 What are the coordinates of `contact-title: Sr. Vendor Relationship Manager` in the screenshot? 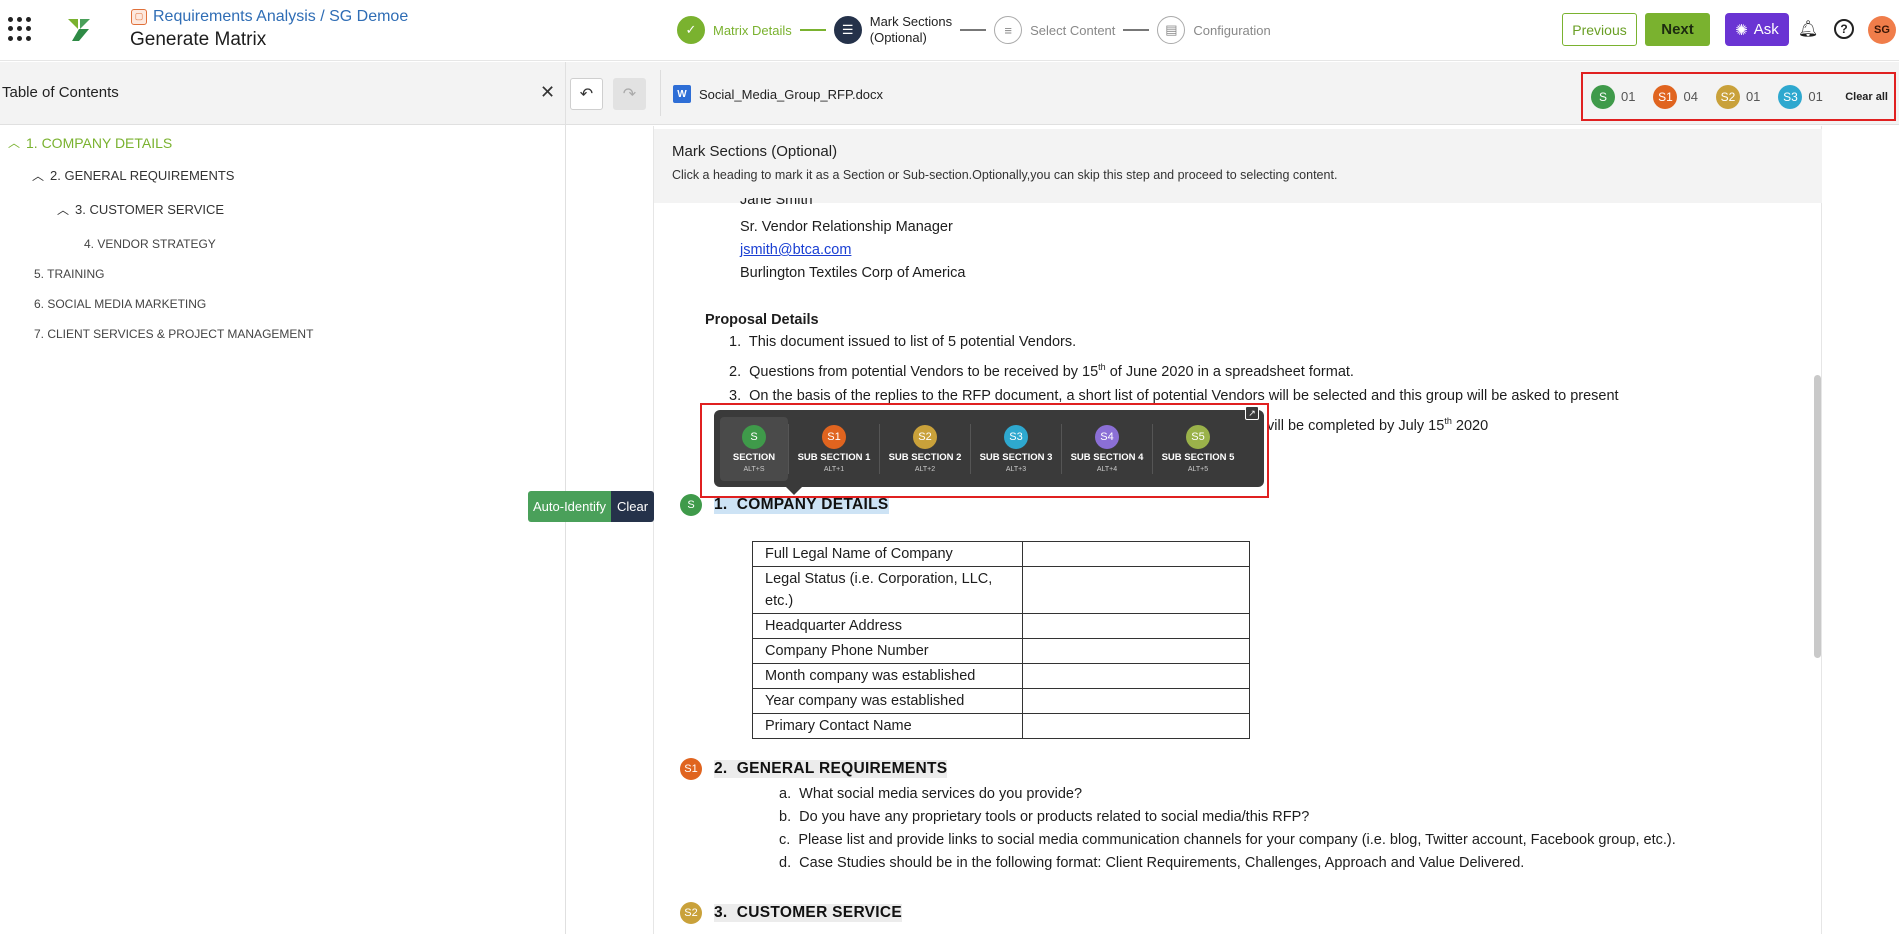 It's located at (846, 227).